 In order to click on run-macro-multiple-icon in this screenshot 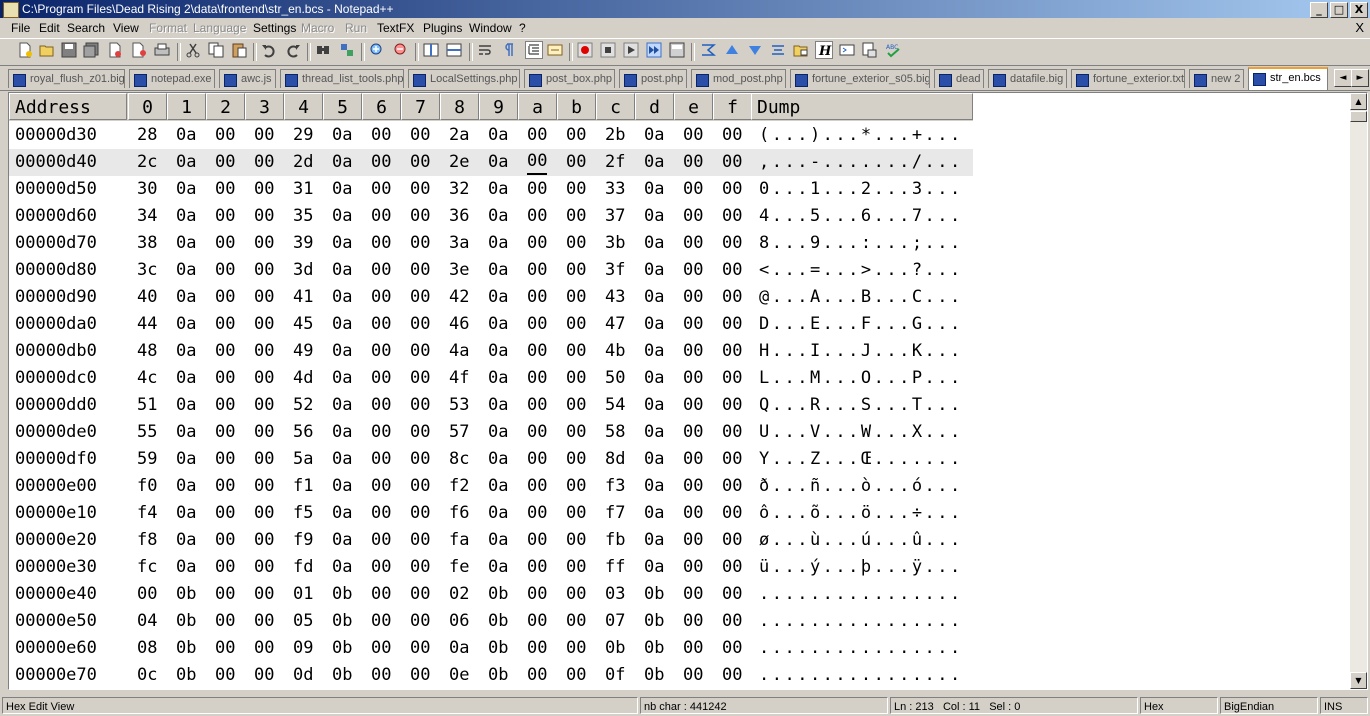, I will do `click(654, 50)`.